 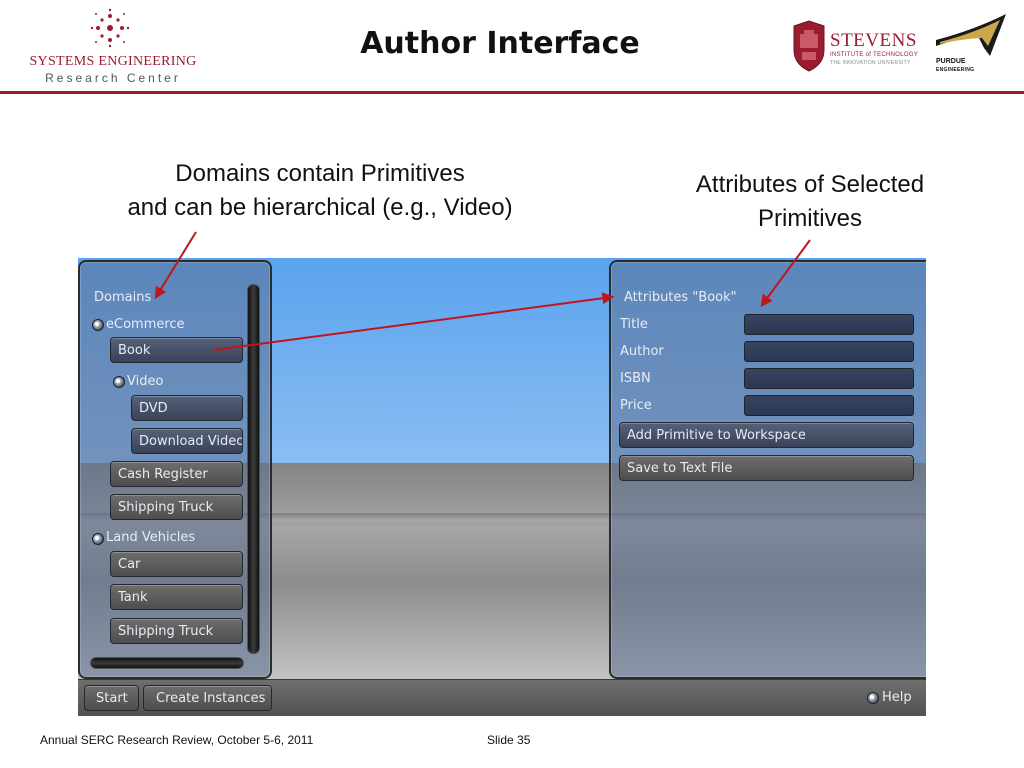 I want to click on item-shipping-truck: Shipping Truck, so click(x=176, y=507).